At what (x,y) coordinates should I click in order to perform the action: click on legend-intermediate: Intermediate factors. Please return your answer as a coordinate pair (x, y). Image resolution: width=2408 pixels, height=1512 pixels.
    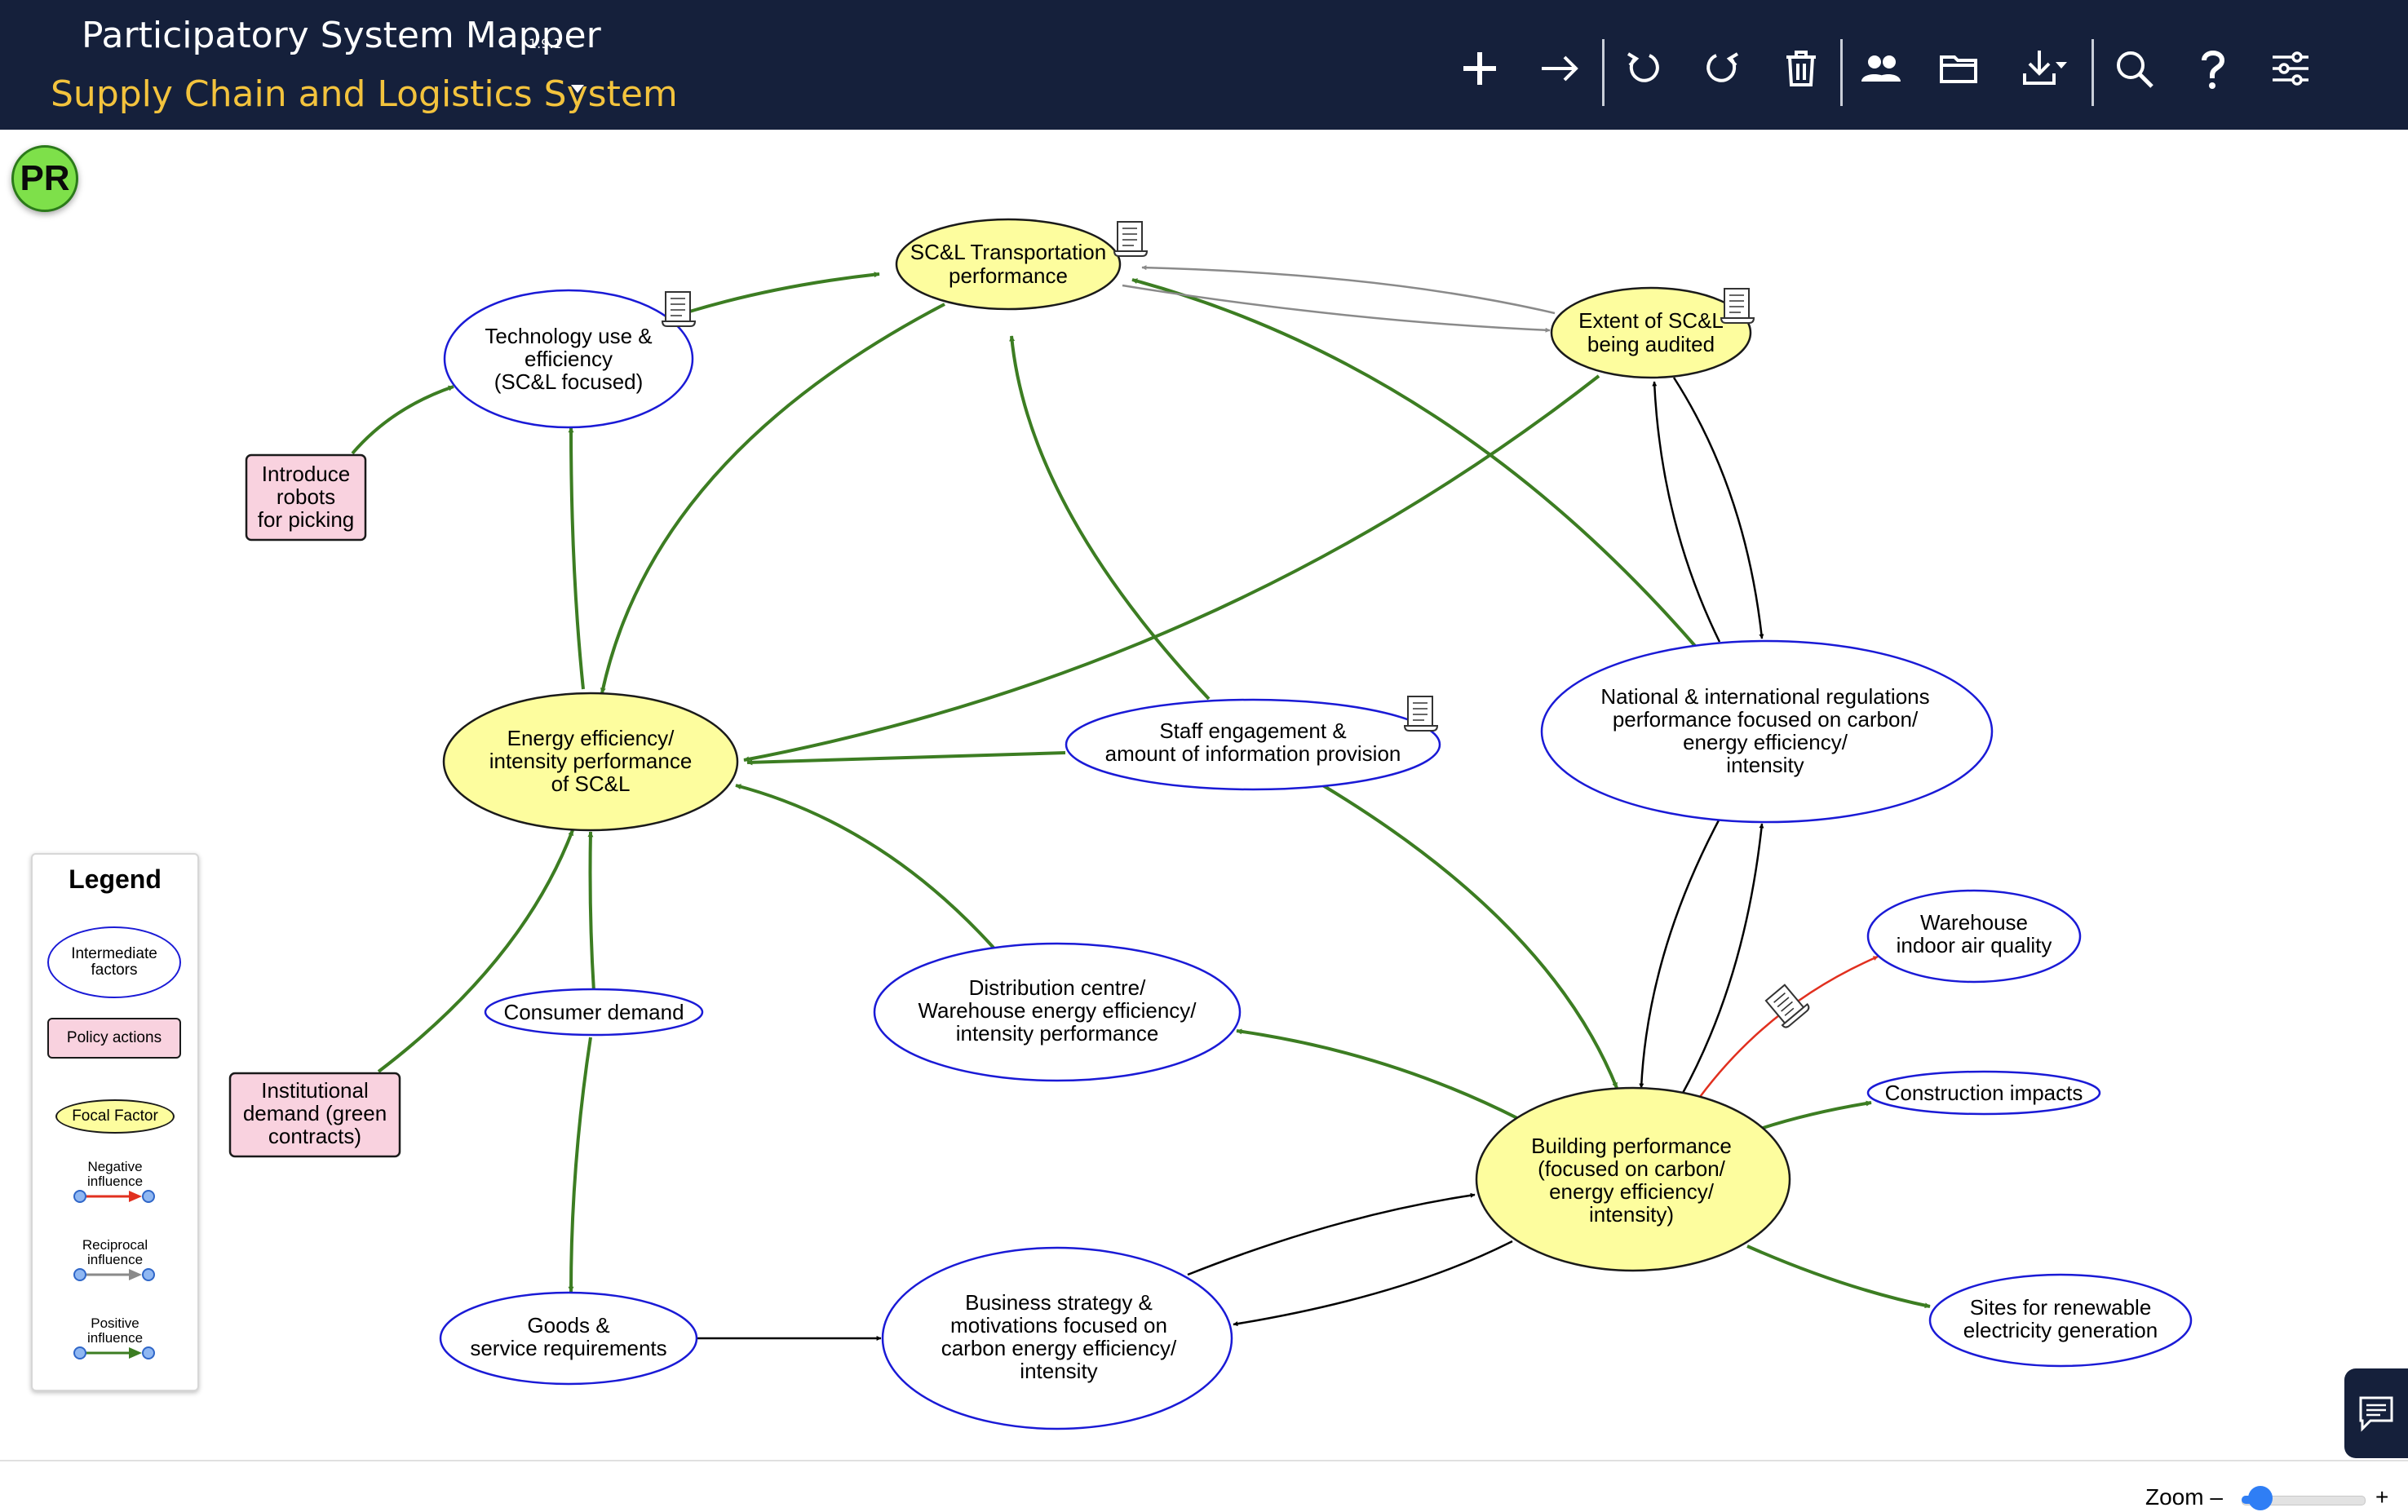
    Looking at the image, I should click on (114, 962).